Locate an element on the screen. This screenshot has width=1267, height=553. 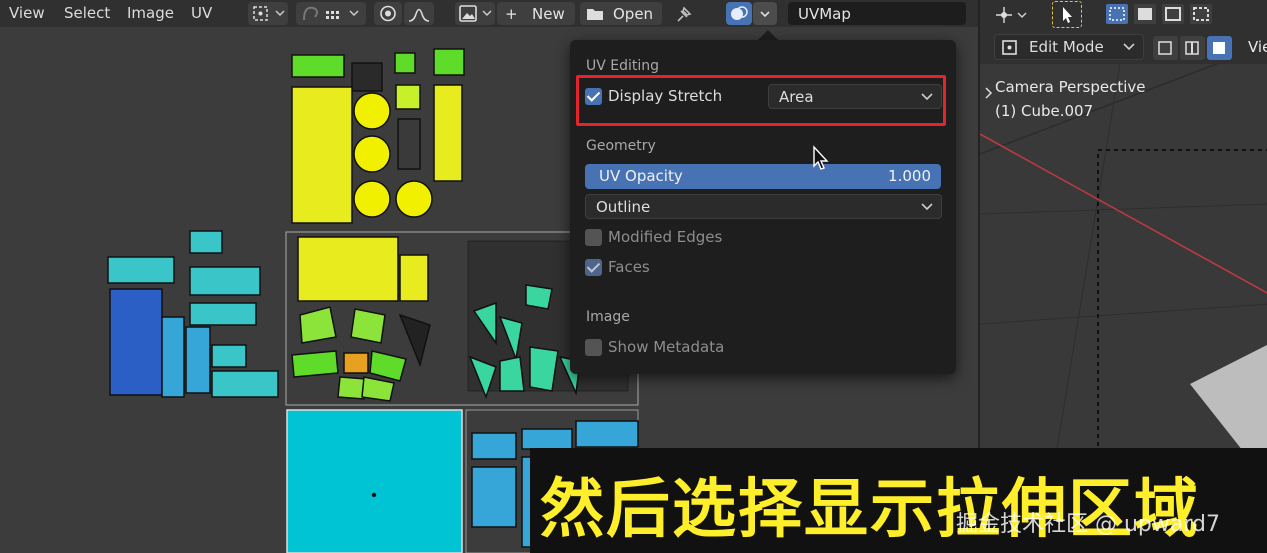
uvmap-name: UVMap is located at coordinates (824, 14).